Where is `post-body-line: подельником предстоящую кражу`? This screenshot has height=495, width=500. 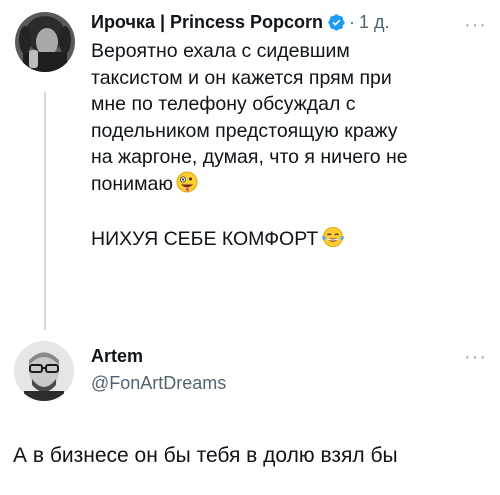 post-body-line: подельником предстоящую кражу is located at coordinates (244, 130).